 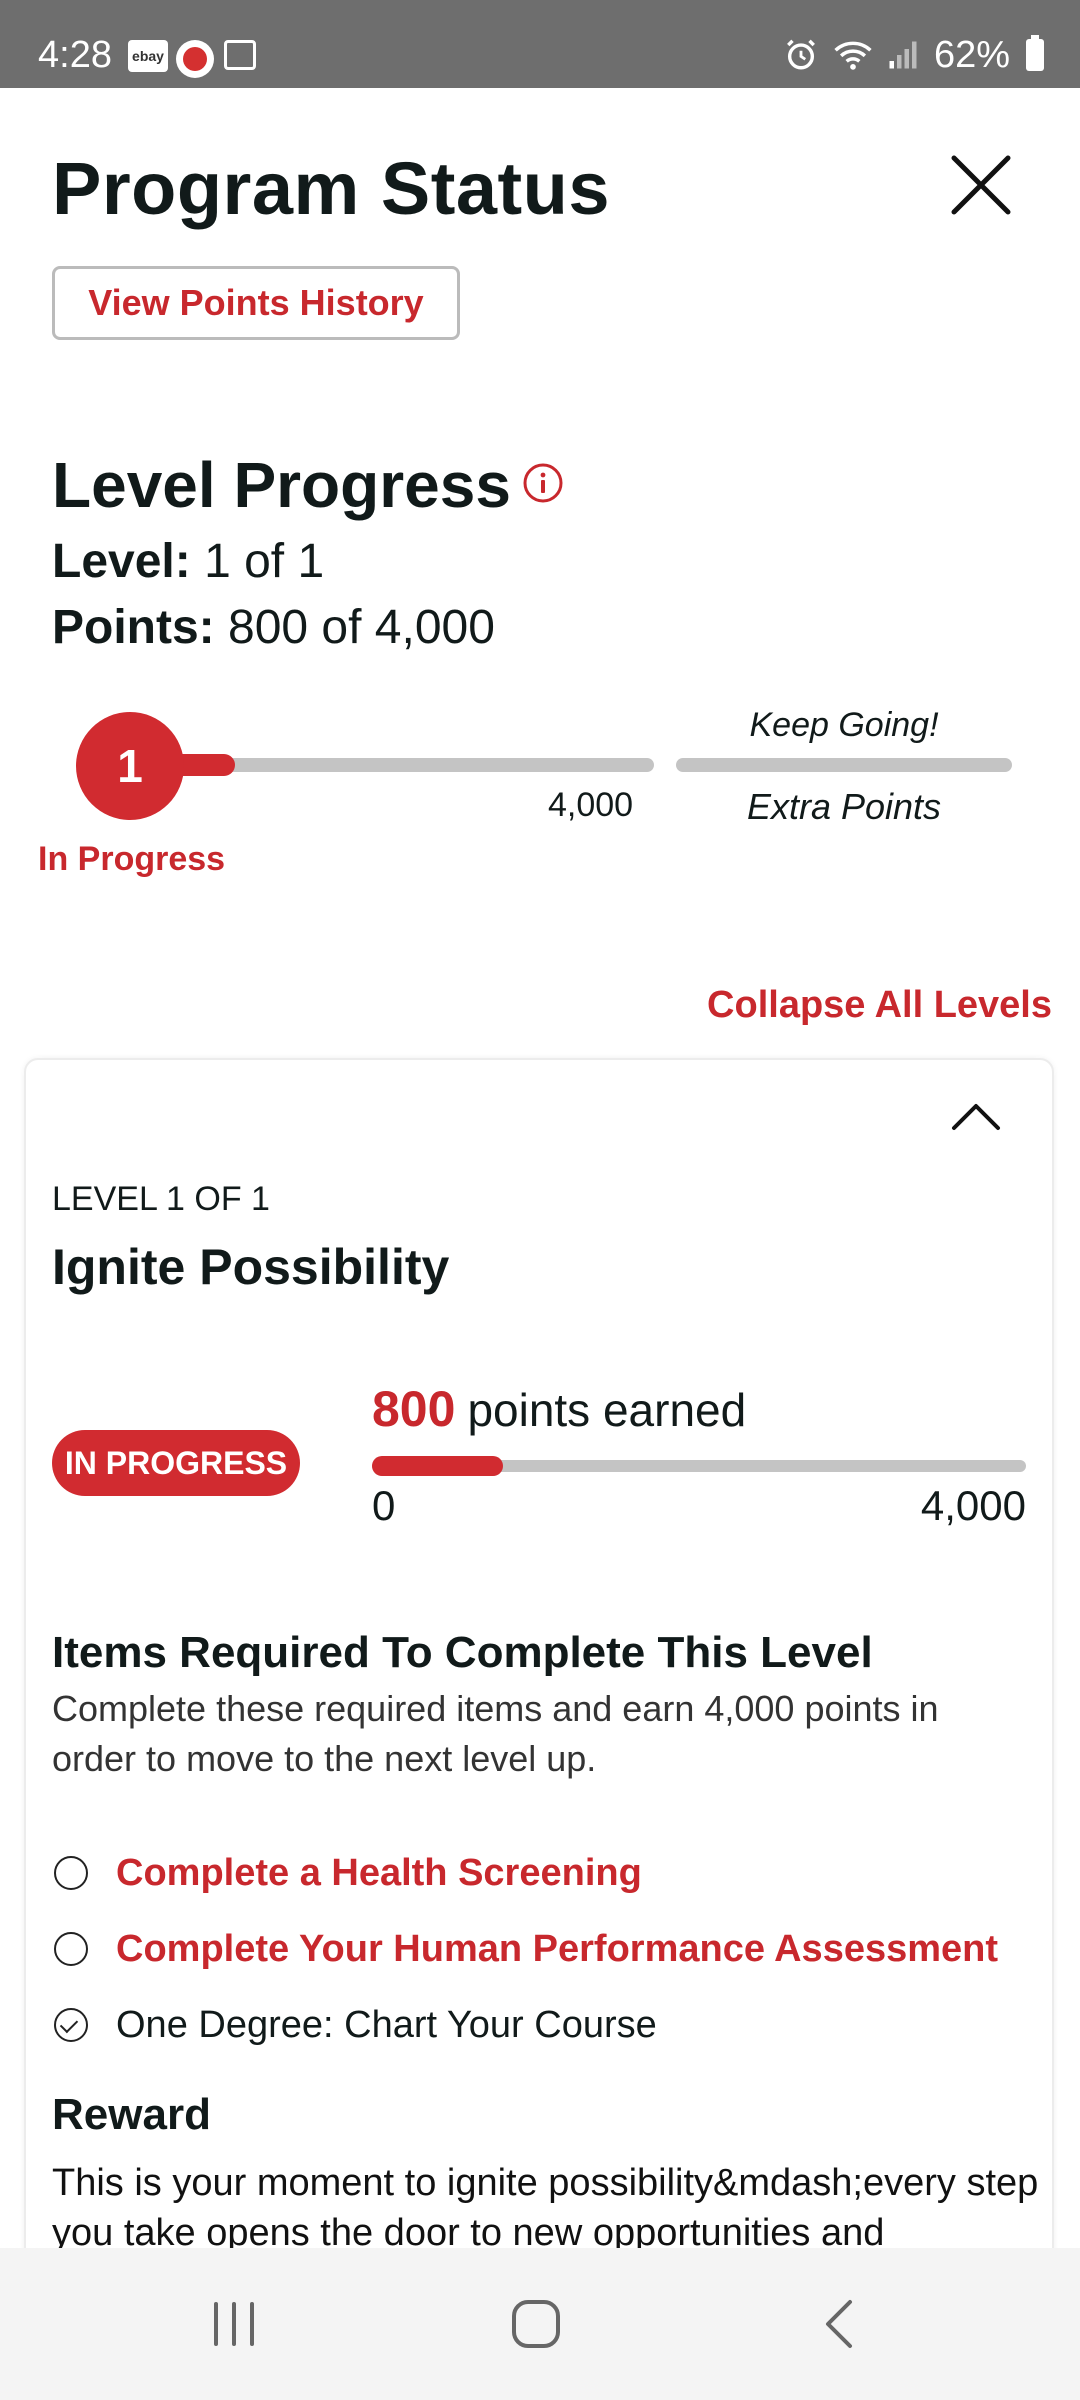 I want to click on level-label: Level:, so click(x=121, y=561).